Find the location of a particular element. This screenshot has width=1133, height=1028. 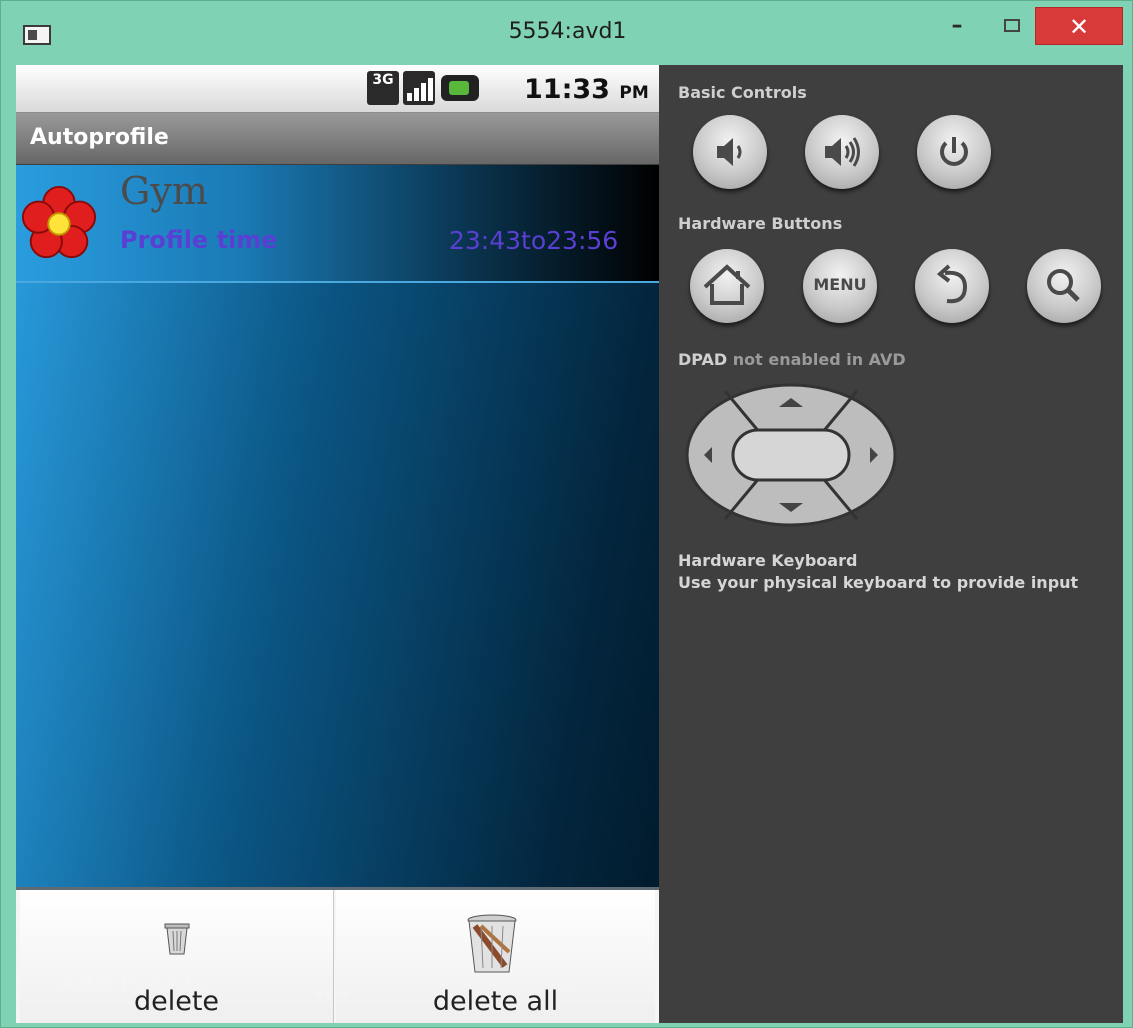

power-button is located at coordinates (954, 152).